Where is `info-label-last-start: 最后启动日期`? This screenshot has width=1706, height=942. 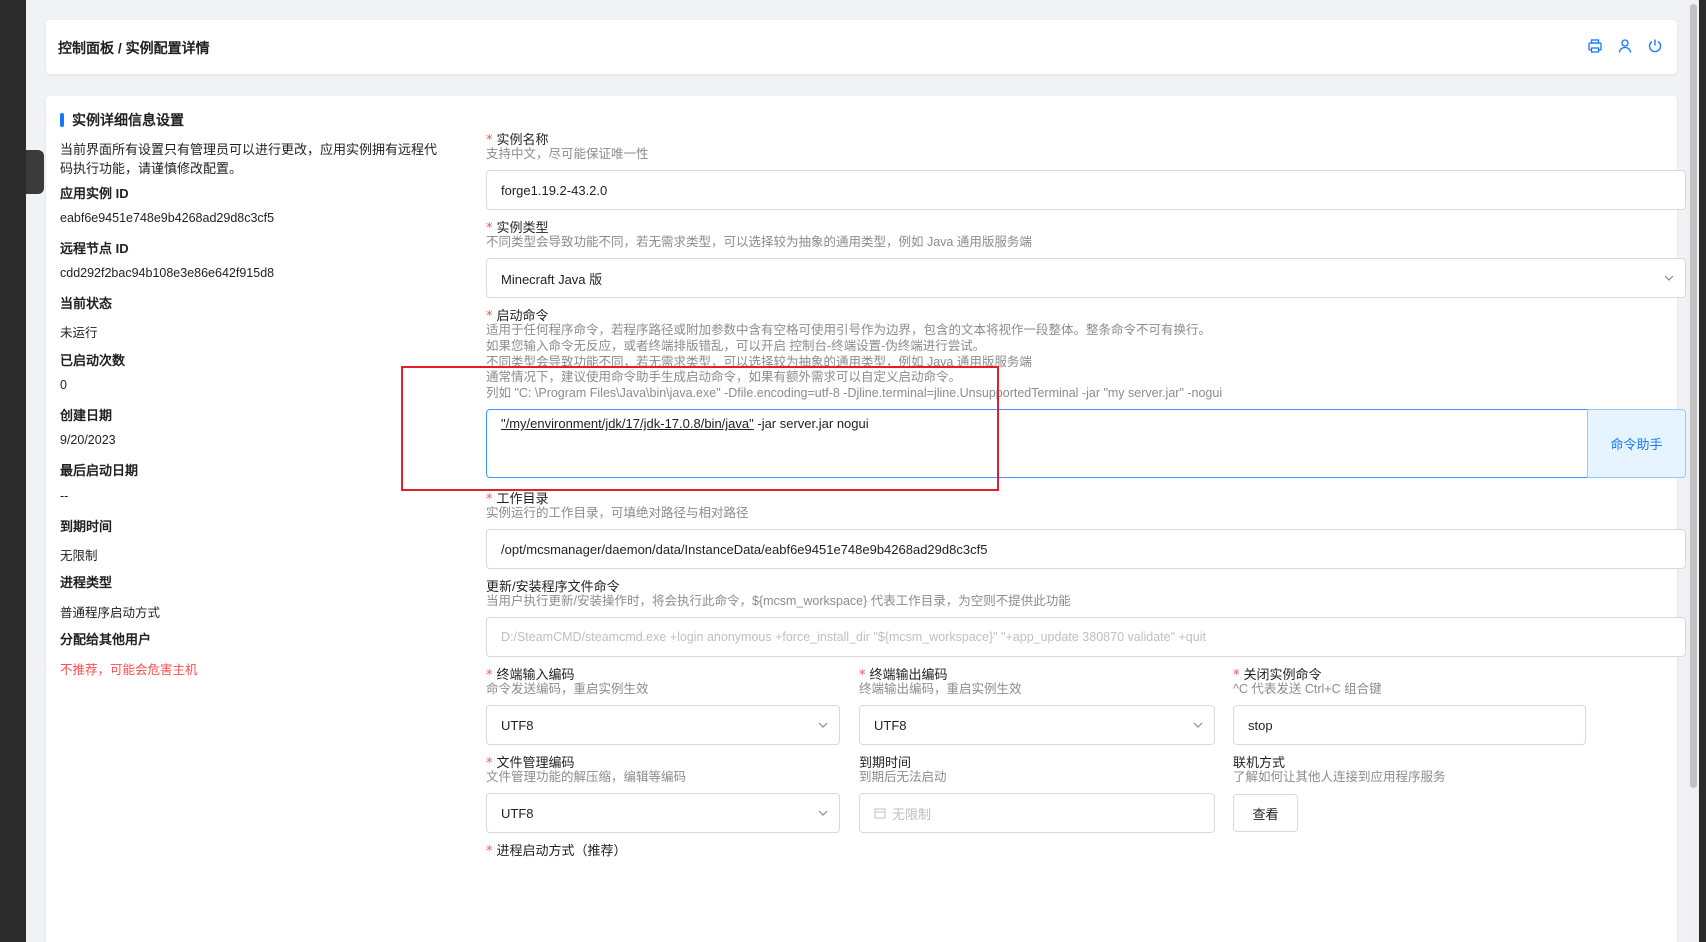 info-label-last-start: 最后启动日期 is located at coordinates (99, 470).